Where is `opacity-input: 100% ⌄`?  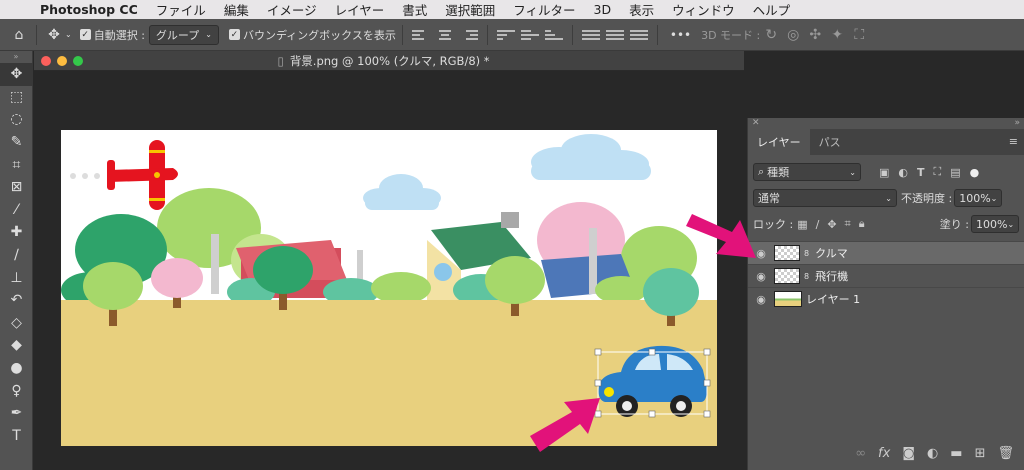 opacity-input: 100% ⌄ is located at coordinates (978, 198).